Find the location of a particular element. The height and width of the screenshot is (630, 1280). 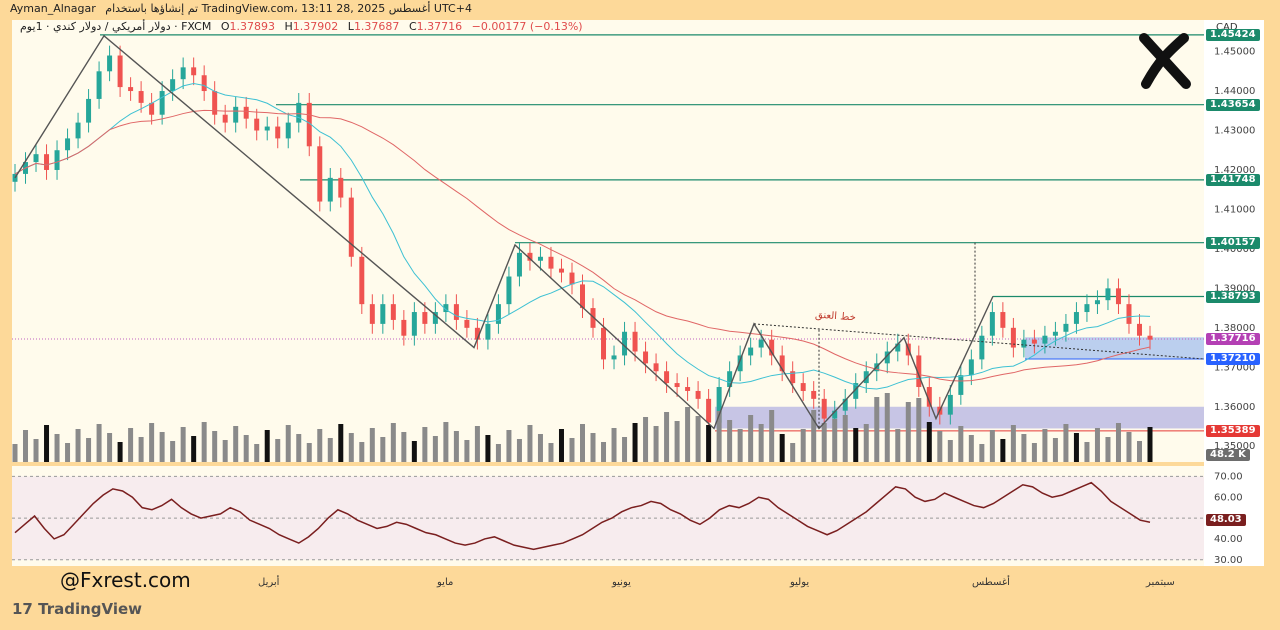

ohlc-open-value: 1.37893 is located at coordinates (252, 26).